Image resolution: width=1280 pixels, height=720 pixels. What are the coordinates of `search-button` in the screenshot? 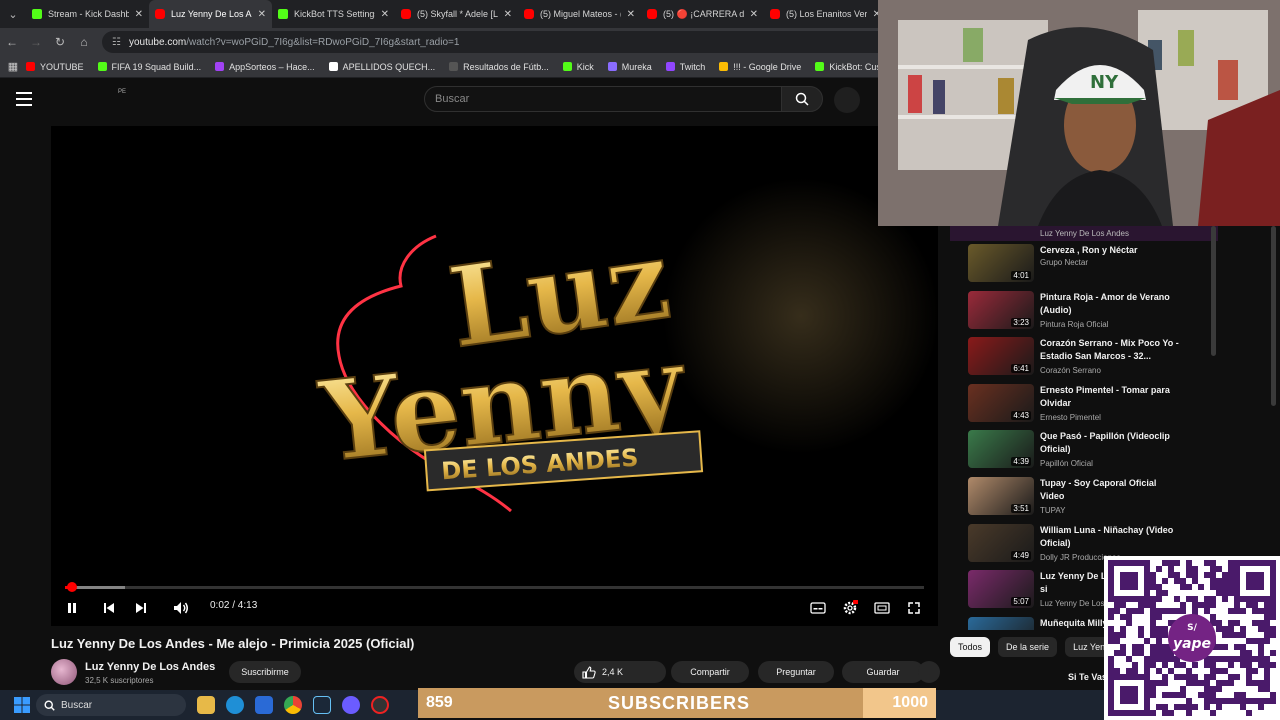 It's located at (802, 99).